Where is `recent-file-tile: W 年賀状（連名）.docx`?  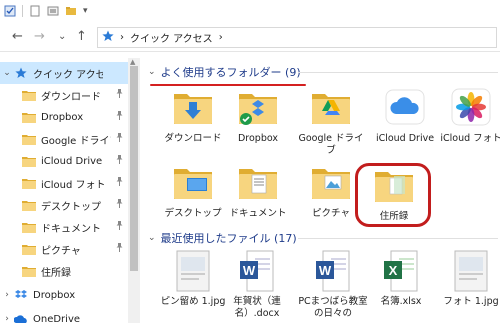 recent-file-tile: W 年賀状（連名）.docx is located at coordinates (257, 284).